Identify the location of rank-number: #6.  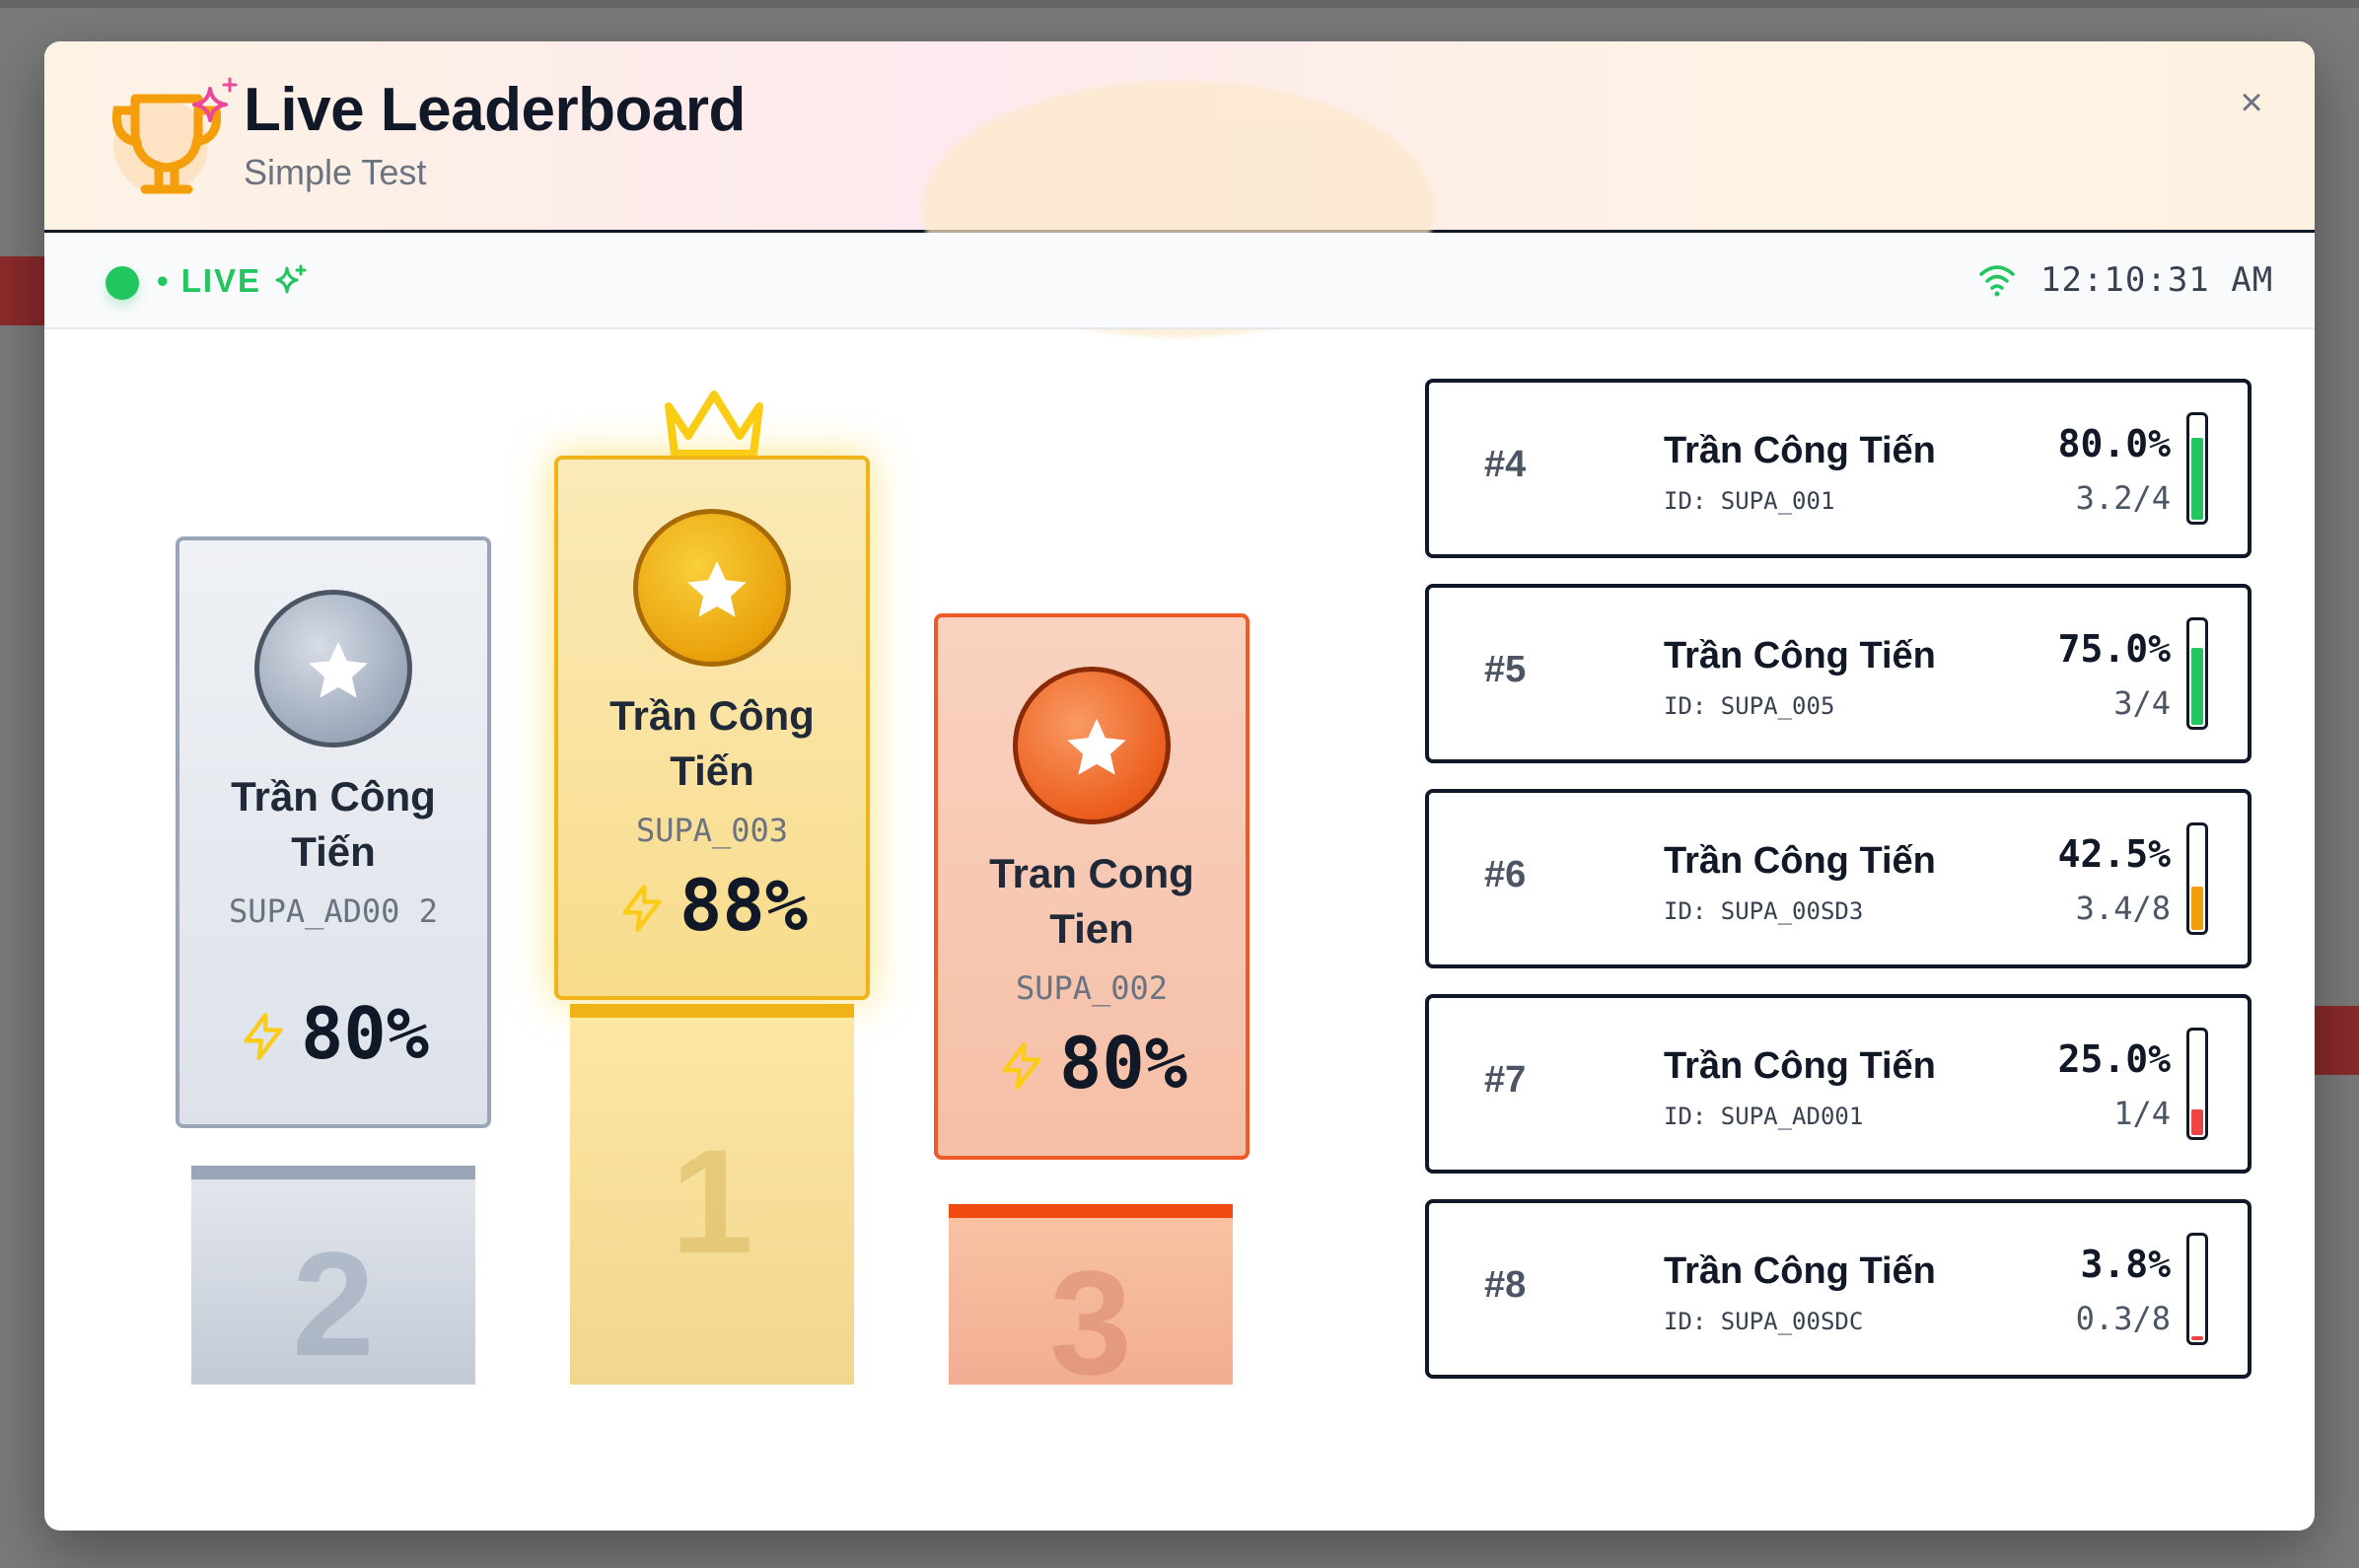
(1505, 874).